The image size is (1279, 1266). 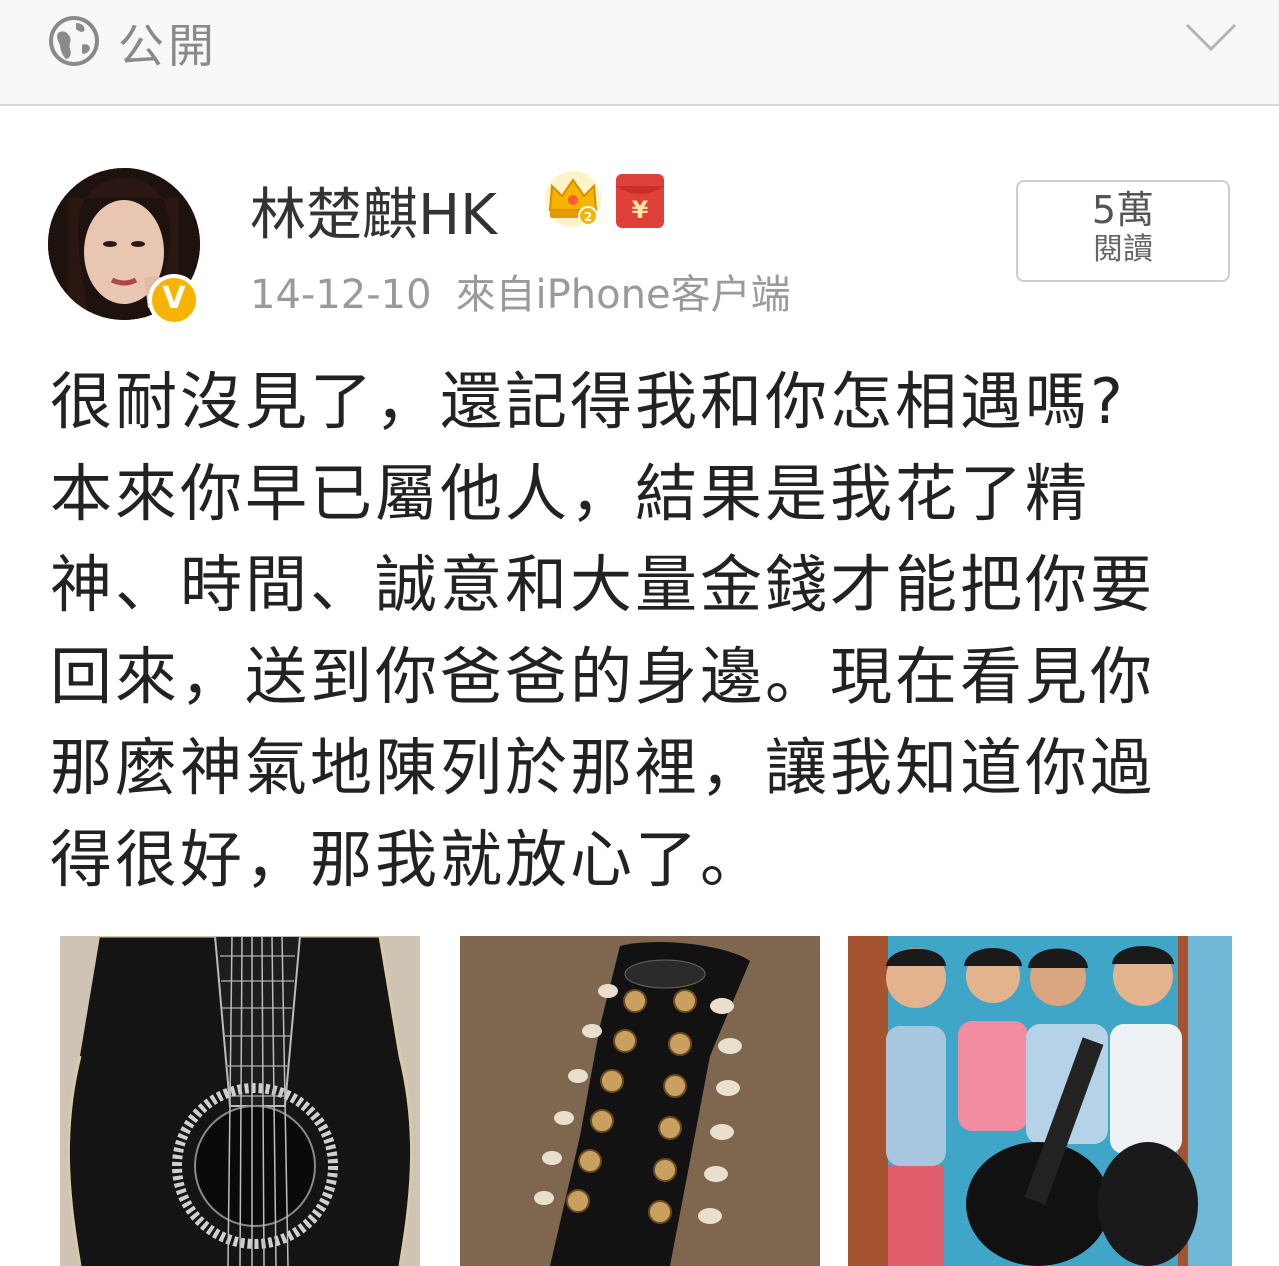 I want to click on reads-counter: 5萬 閱讀, so click(x=1123, y=231).